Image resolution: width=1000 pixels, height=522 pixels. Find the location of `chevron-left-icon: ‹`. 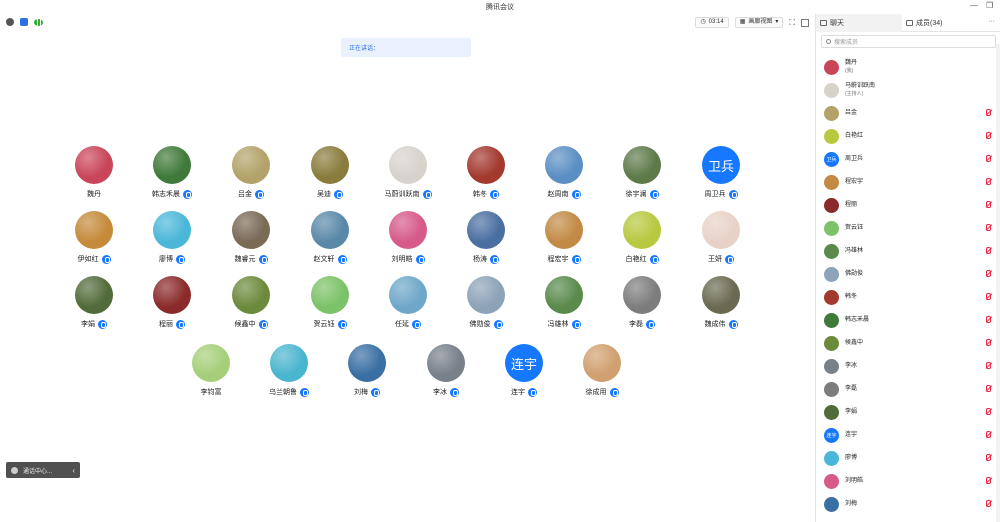

chevron-left-icon: ‹ is located at coordinates (73, 470).